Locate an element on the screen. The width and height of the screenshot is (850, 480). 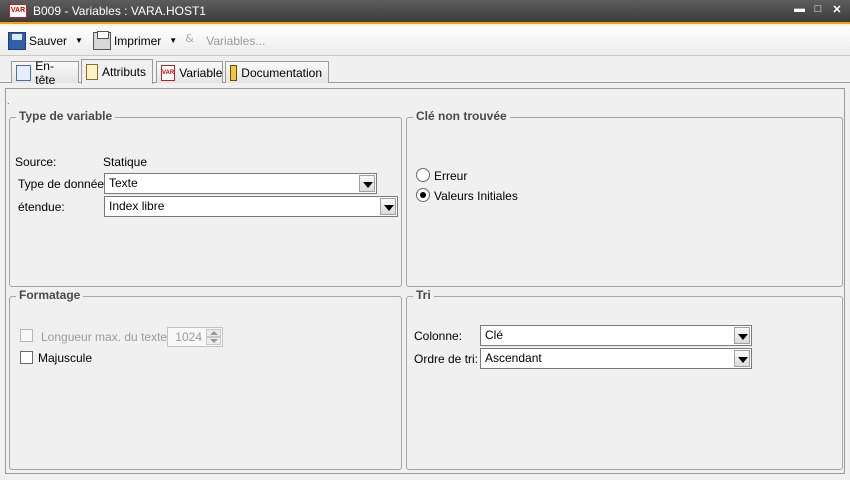
max-length-checkbox is located at coordinates (26, 335).